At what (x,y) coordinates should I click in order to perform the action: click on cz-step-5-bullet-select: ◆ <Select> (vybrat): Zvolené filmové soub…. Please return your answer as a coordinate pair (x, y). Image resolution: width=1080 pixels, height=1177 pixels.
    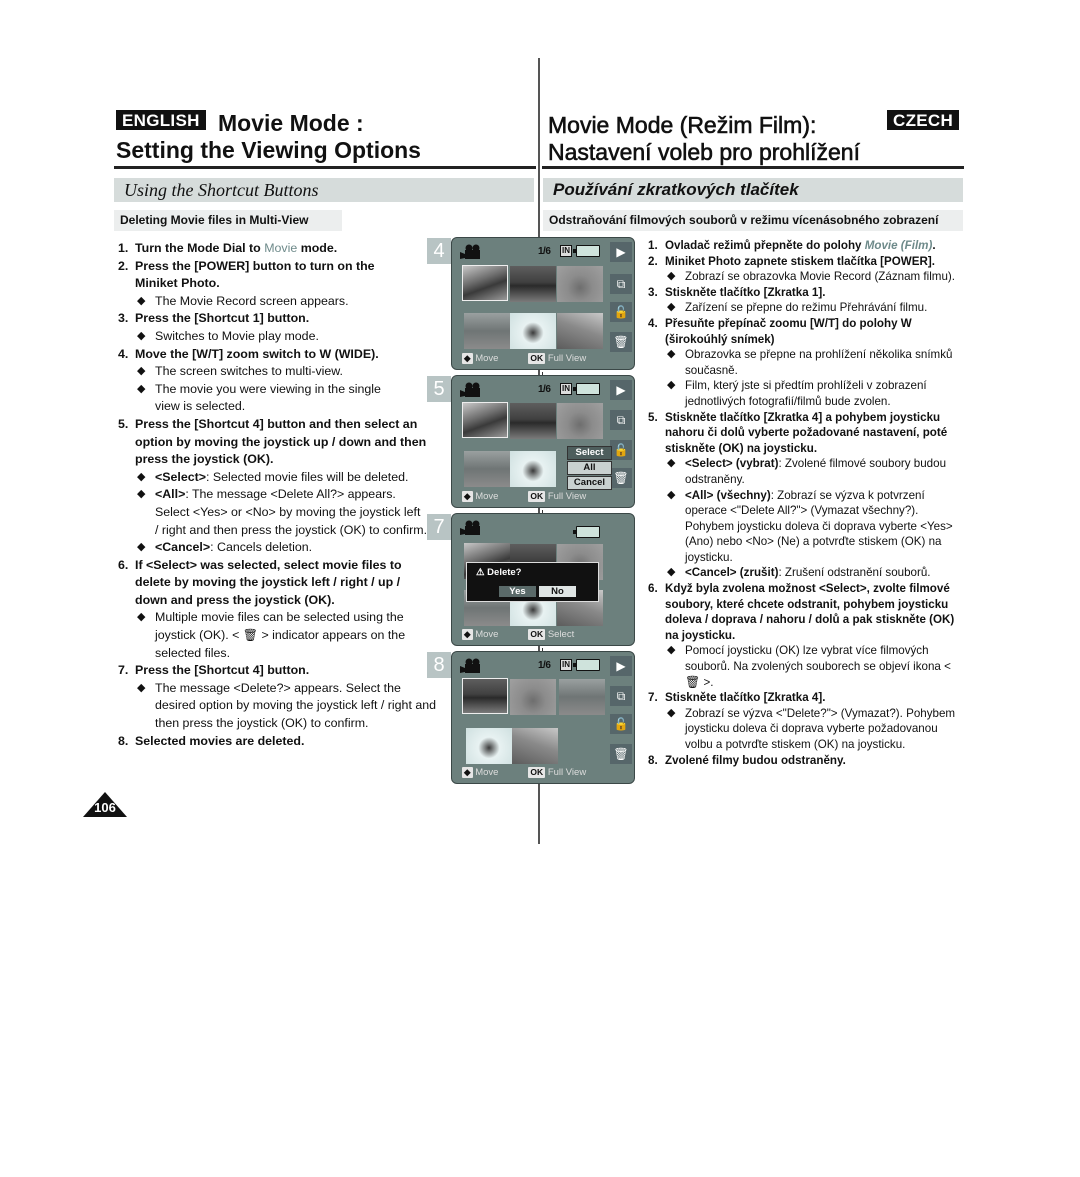
    Looking at the image, I should click on (807, 471).